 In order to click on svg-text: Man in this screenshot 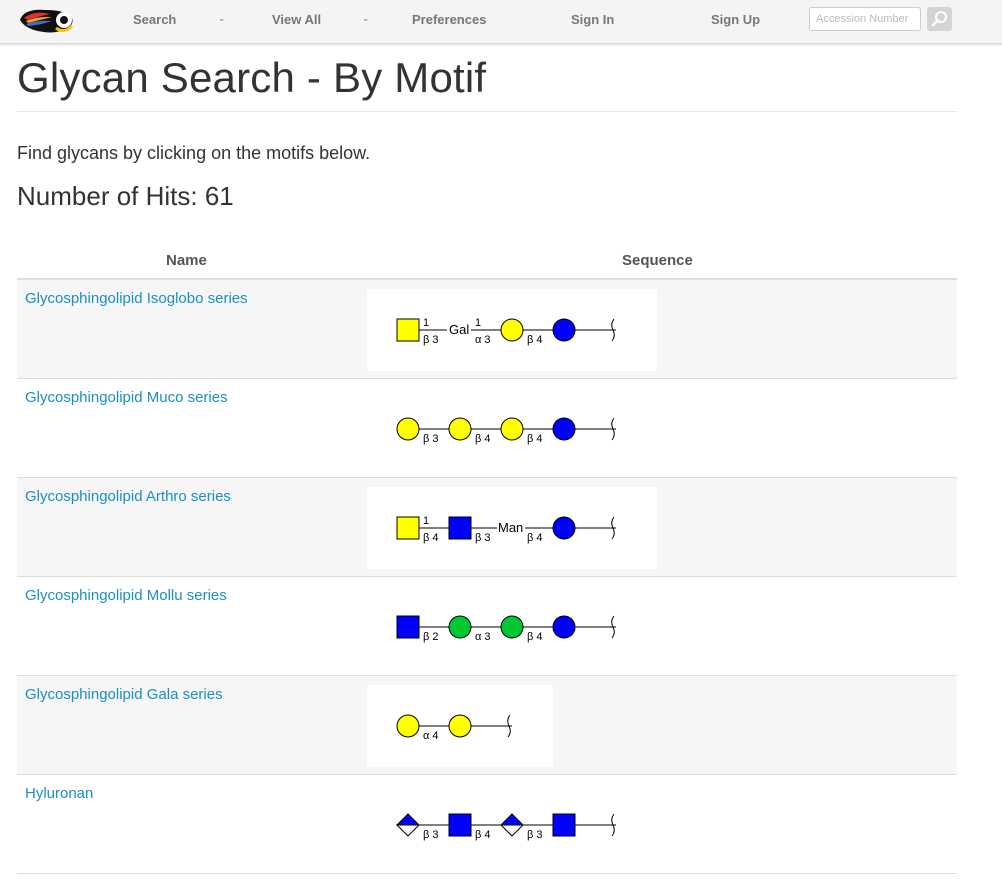, I will do `click(510, 527)`.